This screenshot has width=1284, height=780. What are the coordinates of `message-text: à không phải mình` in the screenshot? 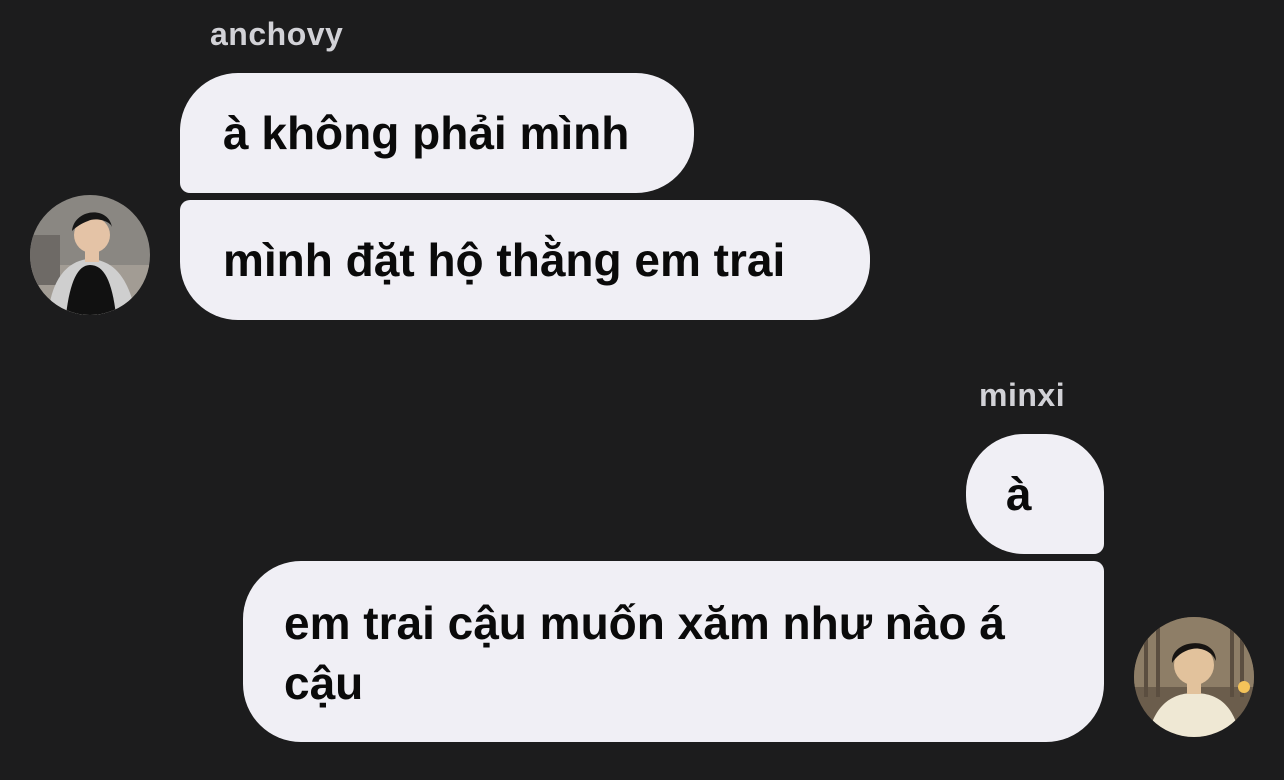 It's located at (426, 133).